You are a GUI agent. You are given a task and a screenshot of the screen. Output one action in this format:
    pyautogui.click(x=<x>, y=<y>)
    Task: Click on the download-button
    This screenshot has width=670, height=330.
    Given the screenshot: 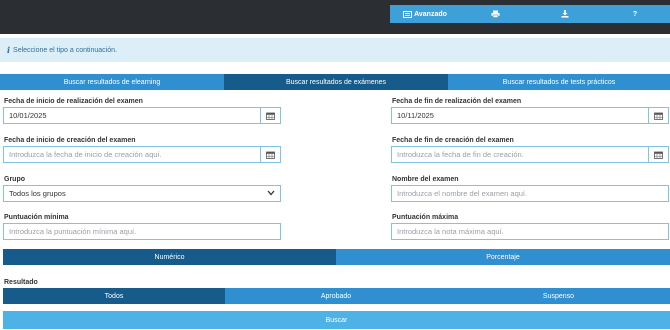 What is the action you would take?
    pyautogui.click(x=565, y=14)
    